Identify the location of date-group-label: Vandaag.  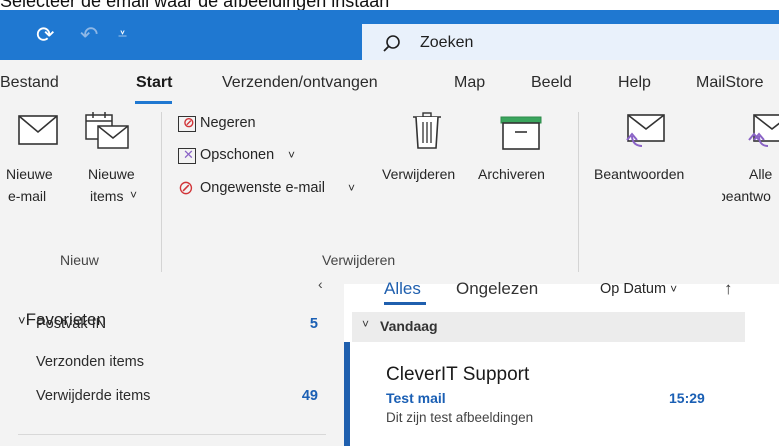
(409, 326).